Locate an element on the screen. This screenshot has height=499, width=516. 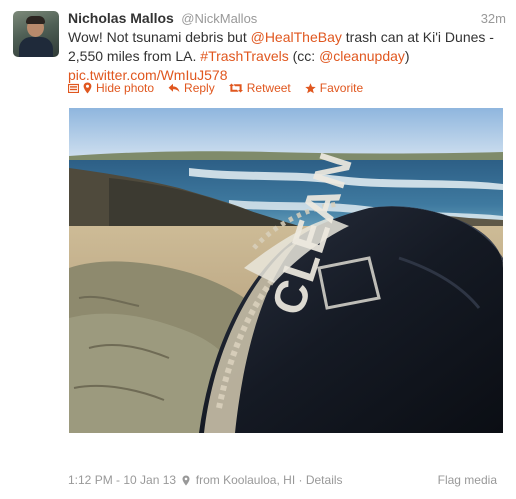
tweet-time: 32m is located at coordinates (493, 18).